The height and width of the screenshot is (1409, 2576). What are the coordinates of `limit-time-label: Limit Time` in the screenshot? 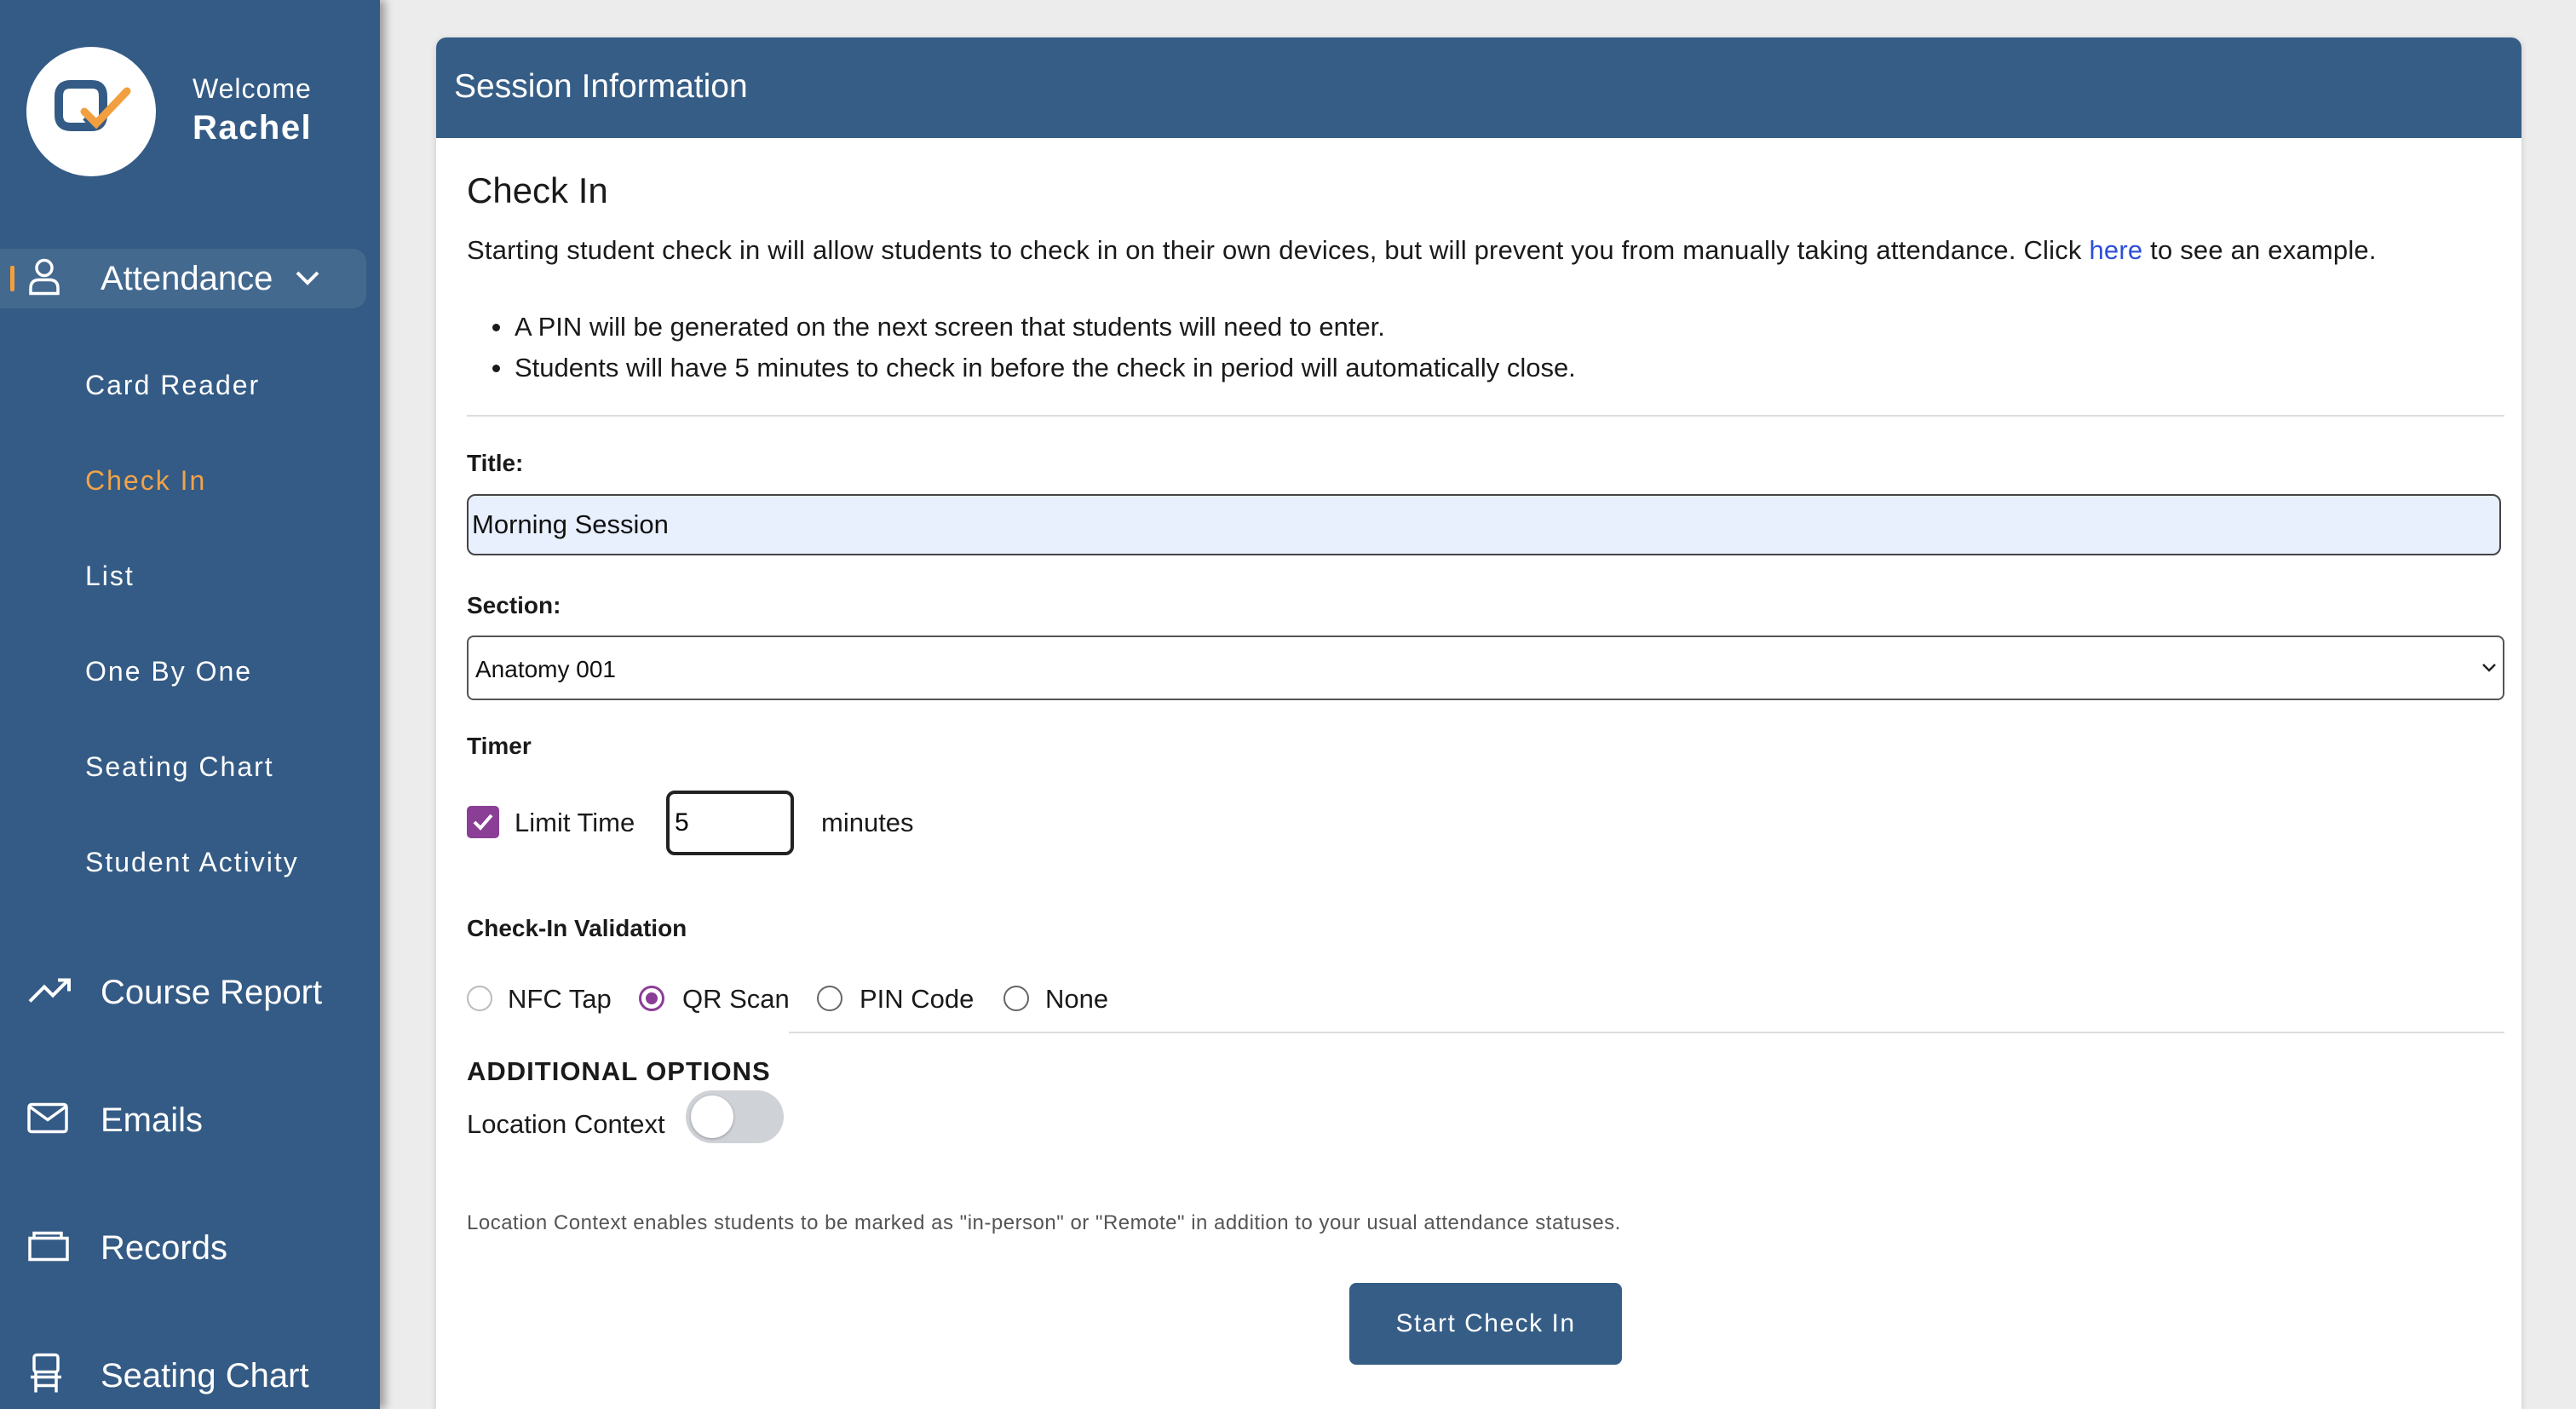 It's located at (575, 822).